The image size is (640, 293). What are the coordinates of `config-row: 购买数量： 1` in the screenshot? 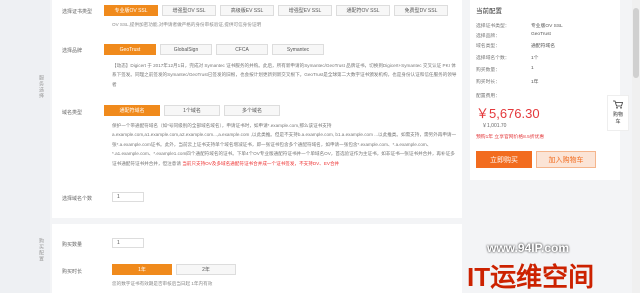 It's located at (505, 69).